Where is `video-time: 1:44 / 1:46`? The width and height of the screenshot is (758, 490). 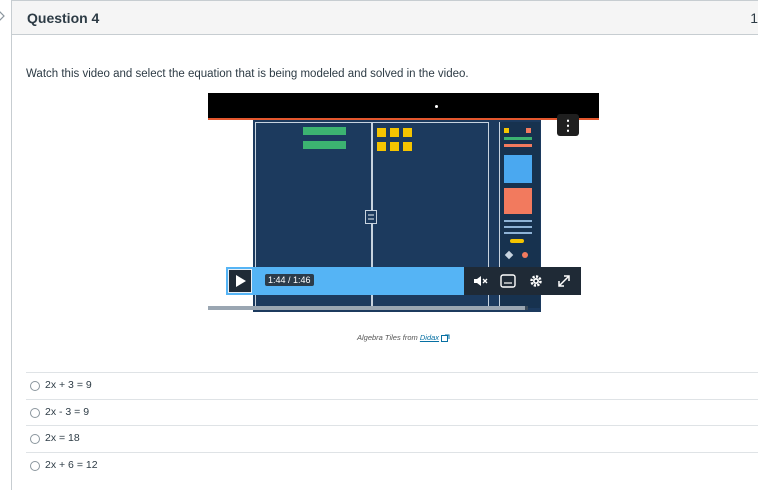 video-time: 1:44 / 1:46 is located at coordinates (289, 280).